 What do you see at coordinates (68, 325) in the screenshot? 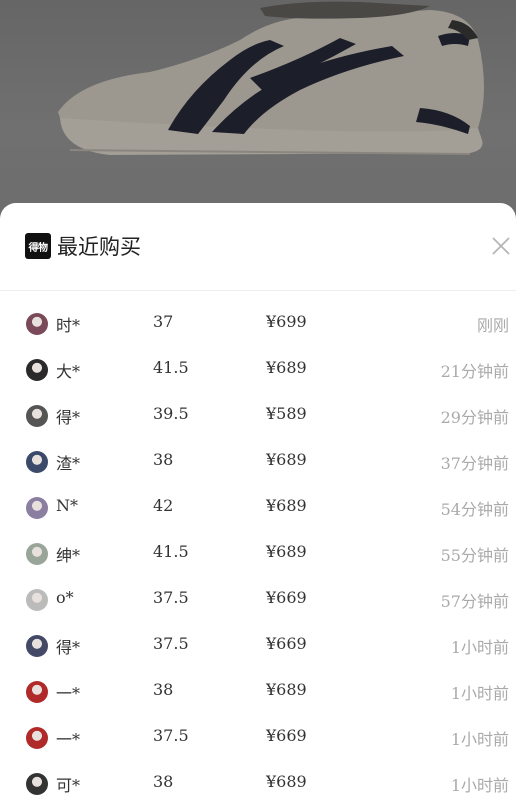
I see `user-name: 时*` at bounding box center [68, 325].